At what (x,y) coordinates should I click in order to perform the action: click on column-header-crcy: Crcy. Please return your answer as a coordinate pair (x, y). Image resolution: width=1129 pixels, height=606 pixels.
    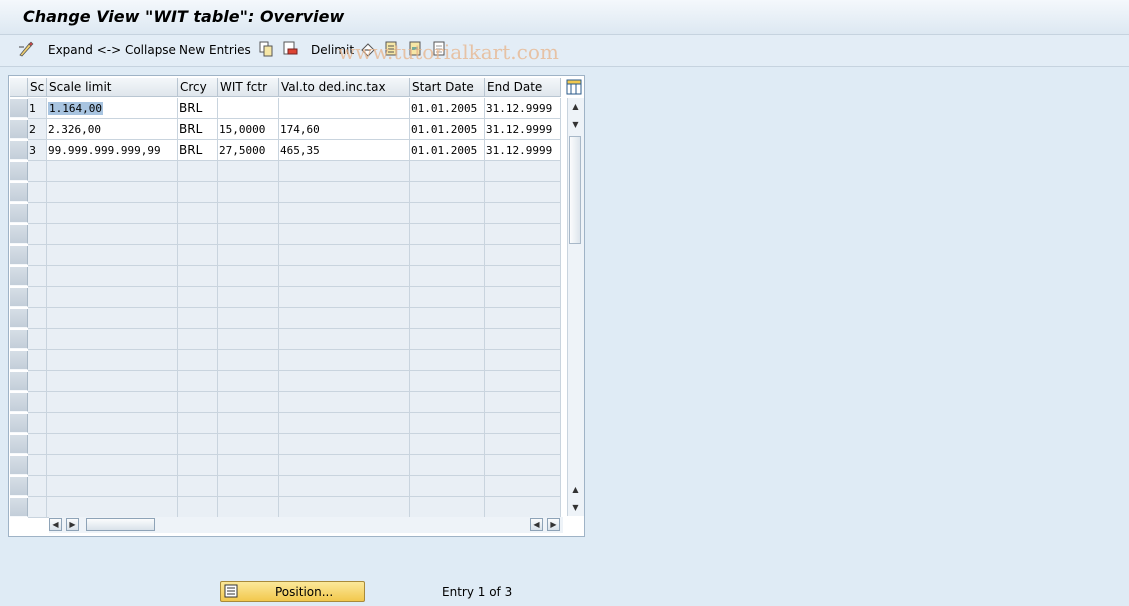
    Looking at the image, I should click on (198, 87).